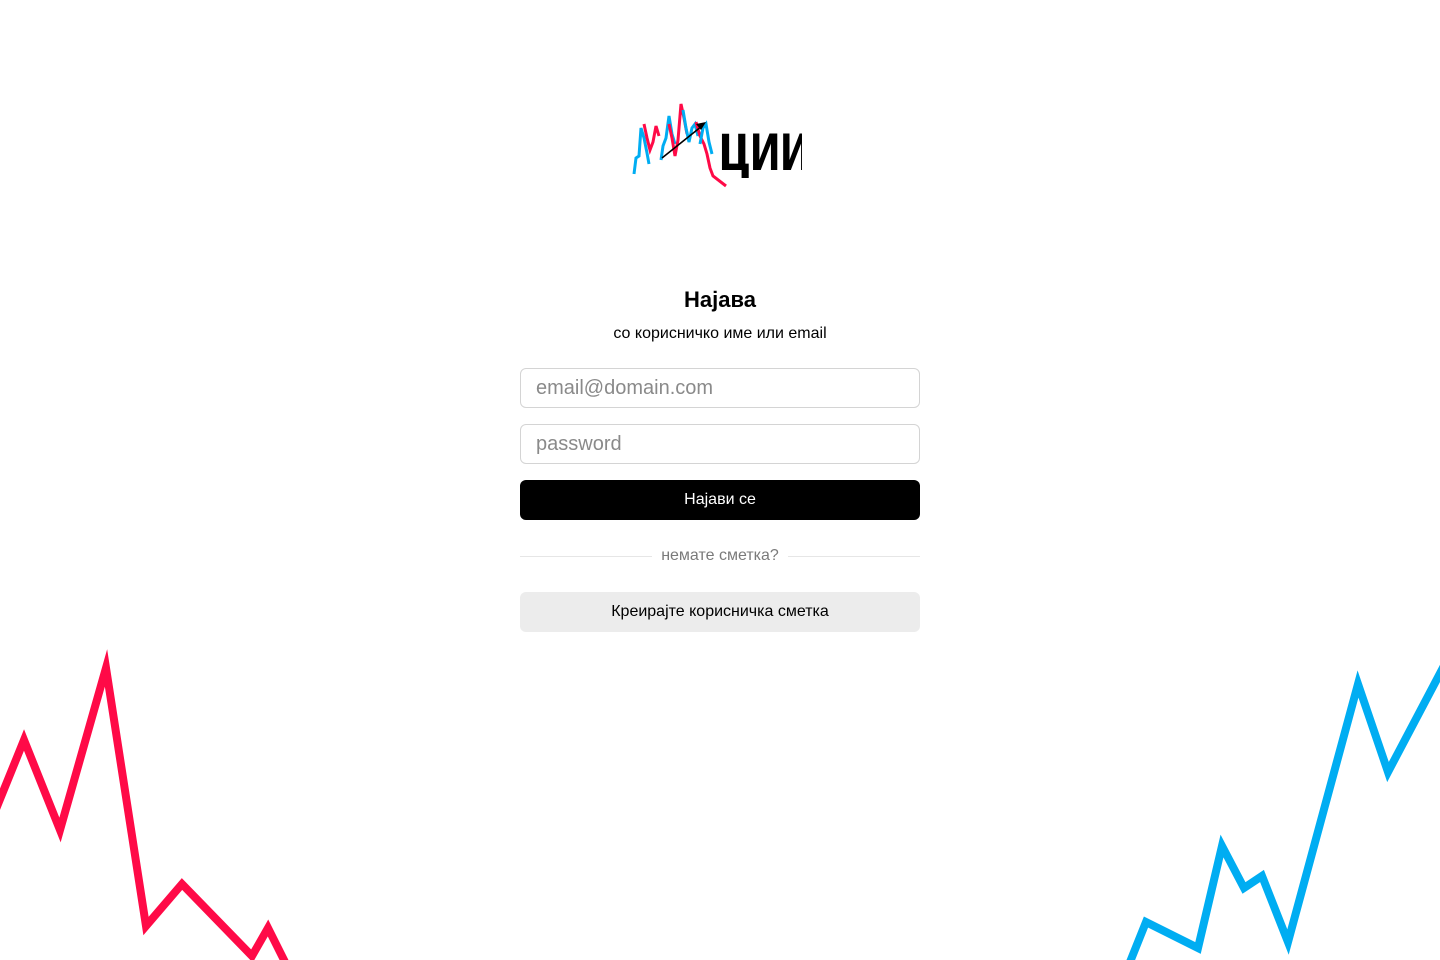 The height and width of the screenshot is (960, 1440). Describe the element at coordinates (586, 556) in the screenshot. I see `divider-line-left` at that location.